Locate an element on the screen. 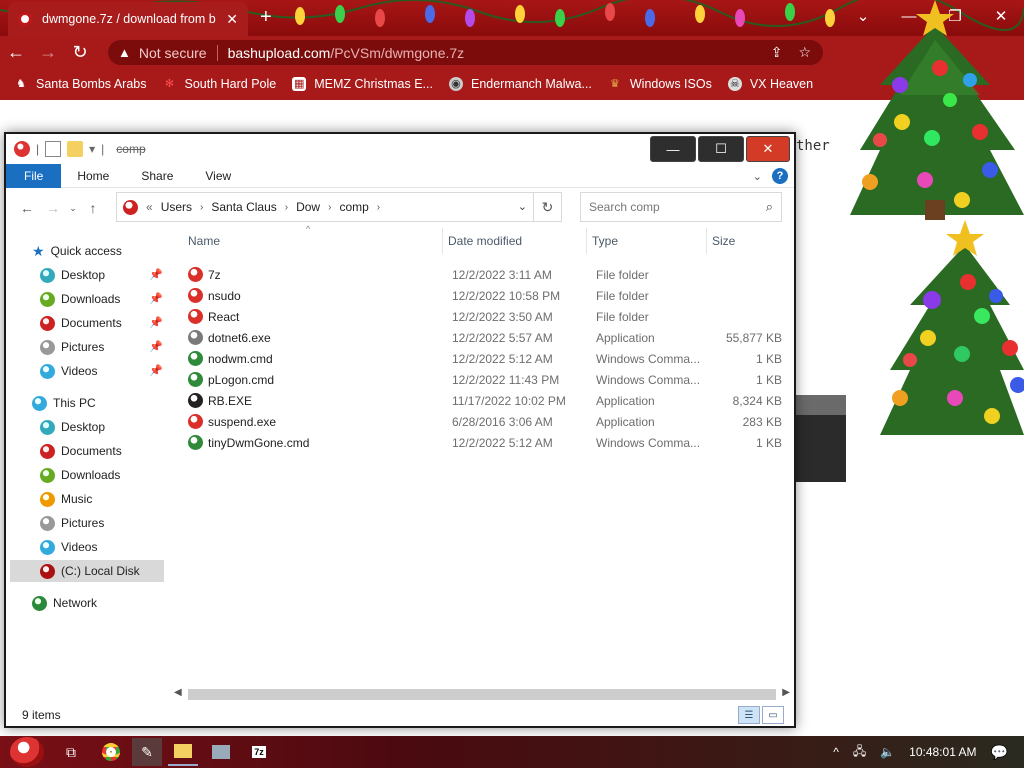 This screenshot has height=768, width=1024. bookmark-item: ✻ South Hard Pole is located at coordinates (219, 84).